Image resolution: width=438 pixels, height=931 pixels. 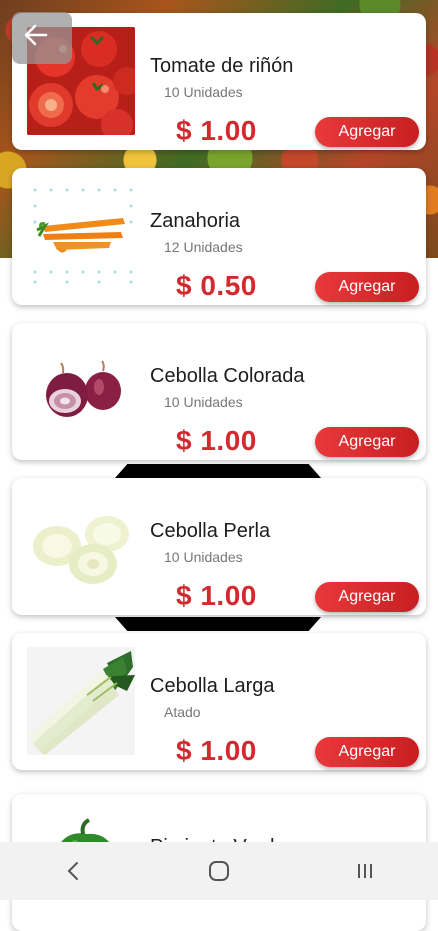 What do you see at coordinates (36, 35) in the screenshot?
I see `arrow-left-icon` at bounding box center [36, 35].